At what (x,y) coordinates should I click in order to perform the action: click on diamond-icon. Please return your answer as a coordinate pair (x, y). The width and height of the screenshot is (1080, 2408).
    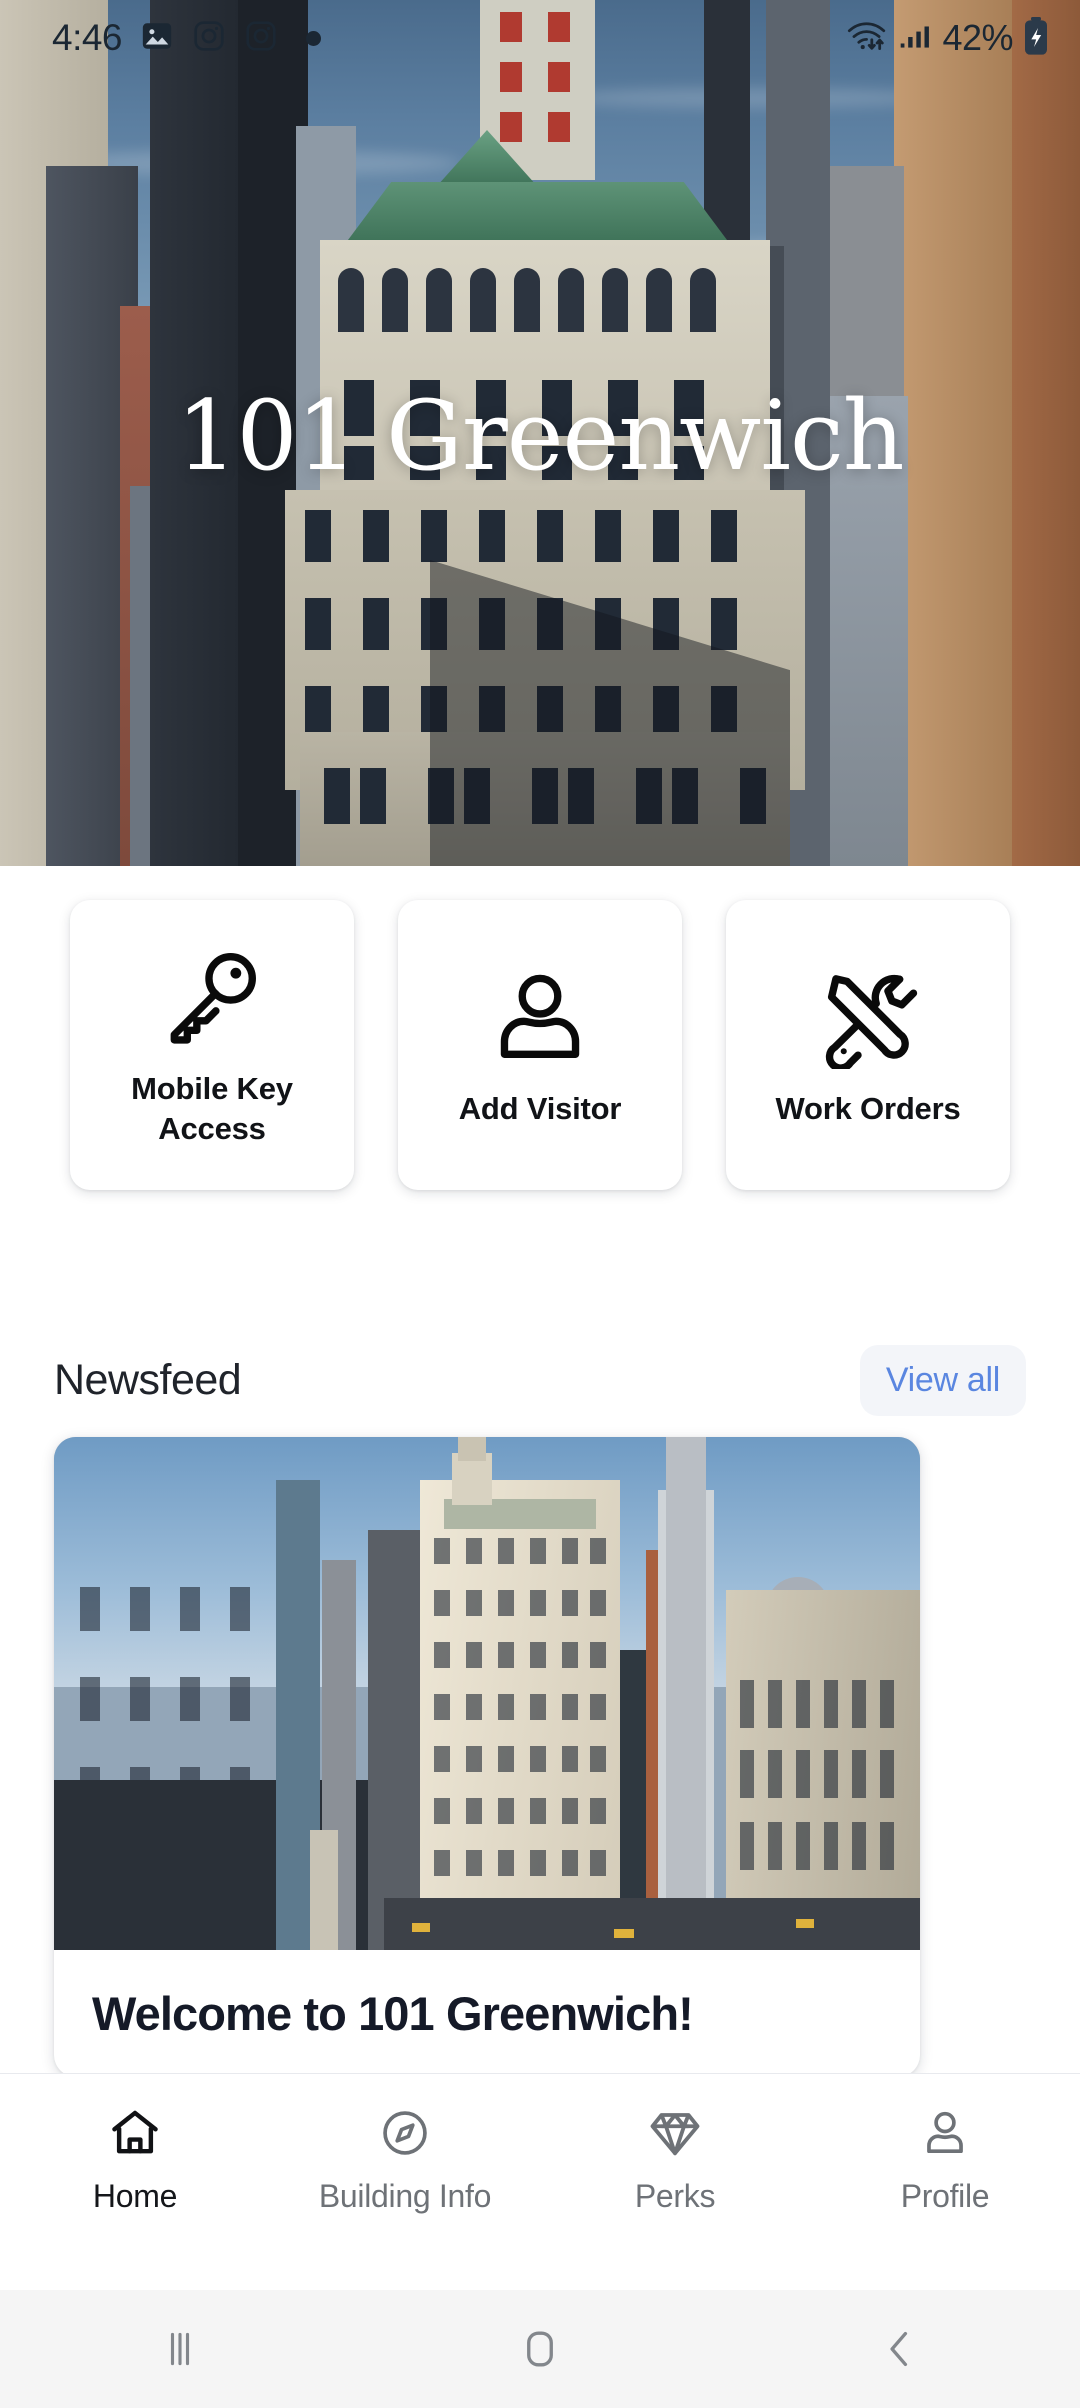
    Looking at the image, I should click on (675, 2133).